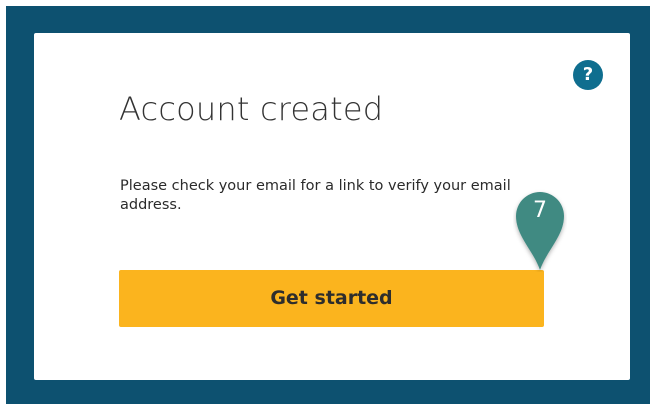 The height and width of the screenshot is (406, 650). I want to click on step-number: 7, so click(540, 210).